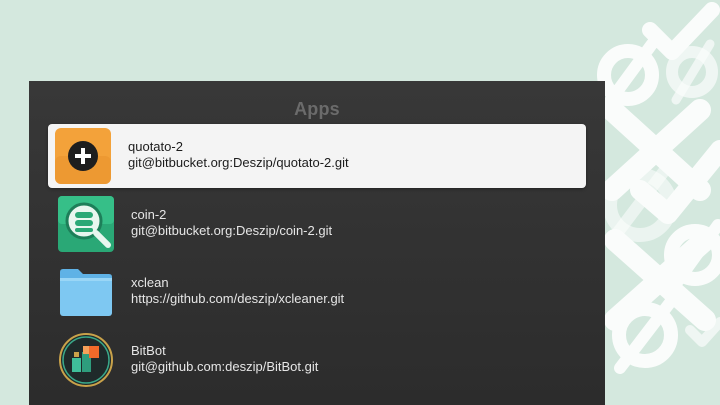 This screenshot has height=405, width=720. I want to click on bitbot-icon, so click(86, 360).